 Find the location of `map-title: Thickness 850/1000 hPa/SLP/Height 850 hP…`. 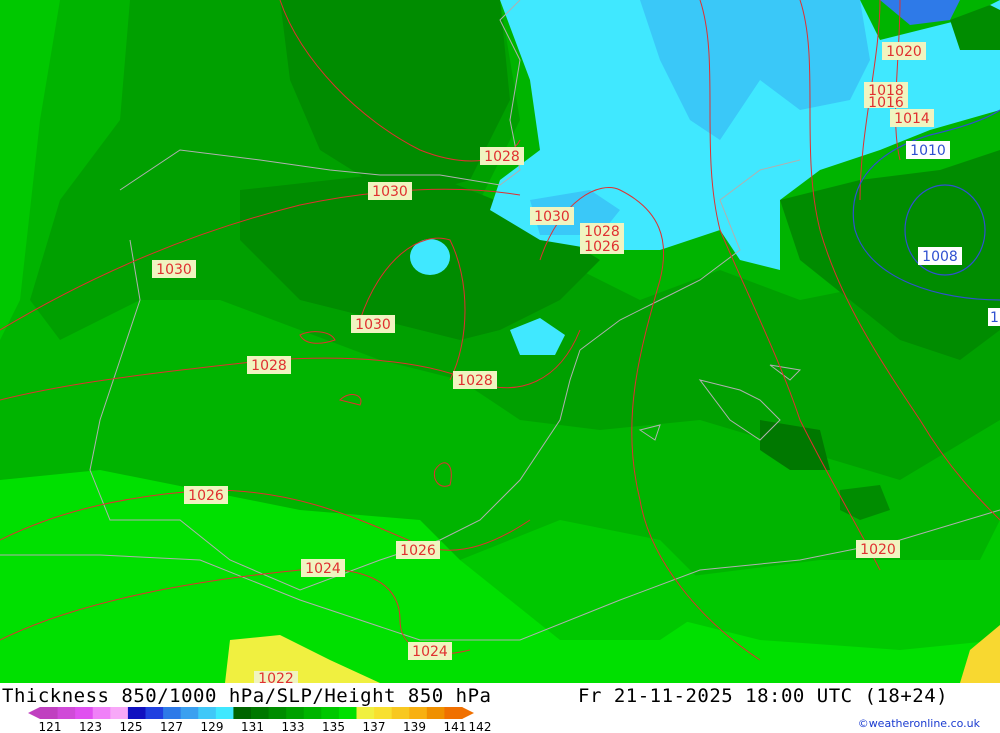

map-title: Thickness 850/1000 hPa/SLP/Height 850 hP… is located at coordinates (247, 696).